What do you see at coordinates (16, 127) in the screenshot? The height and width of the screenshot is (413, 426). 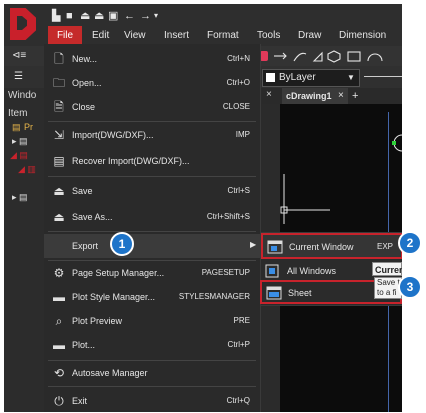 I see `project-icon: ▤` at bounding box center [16, 127].